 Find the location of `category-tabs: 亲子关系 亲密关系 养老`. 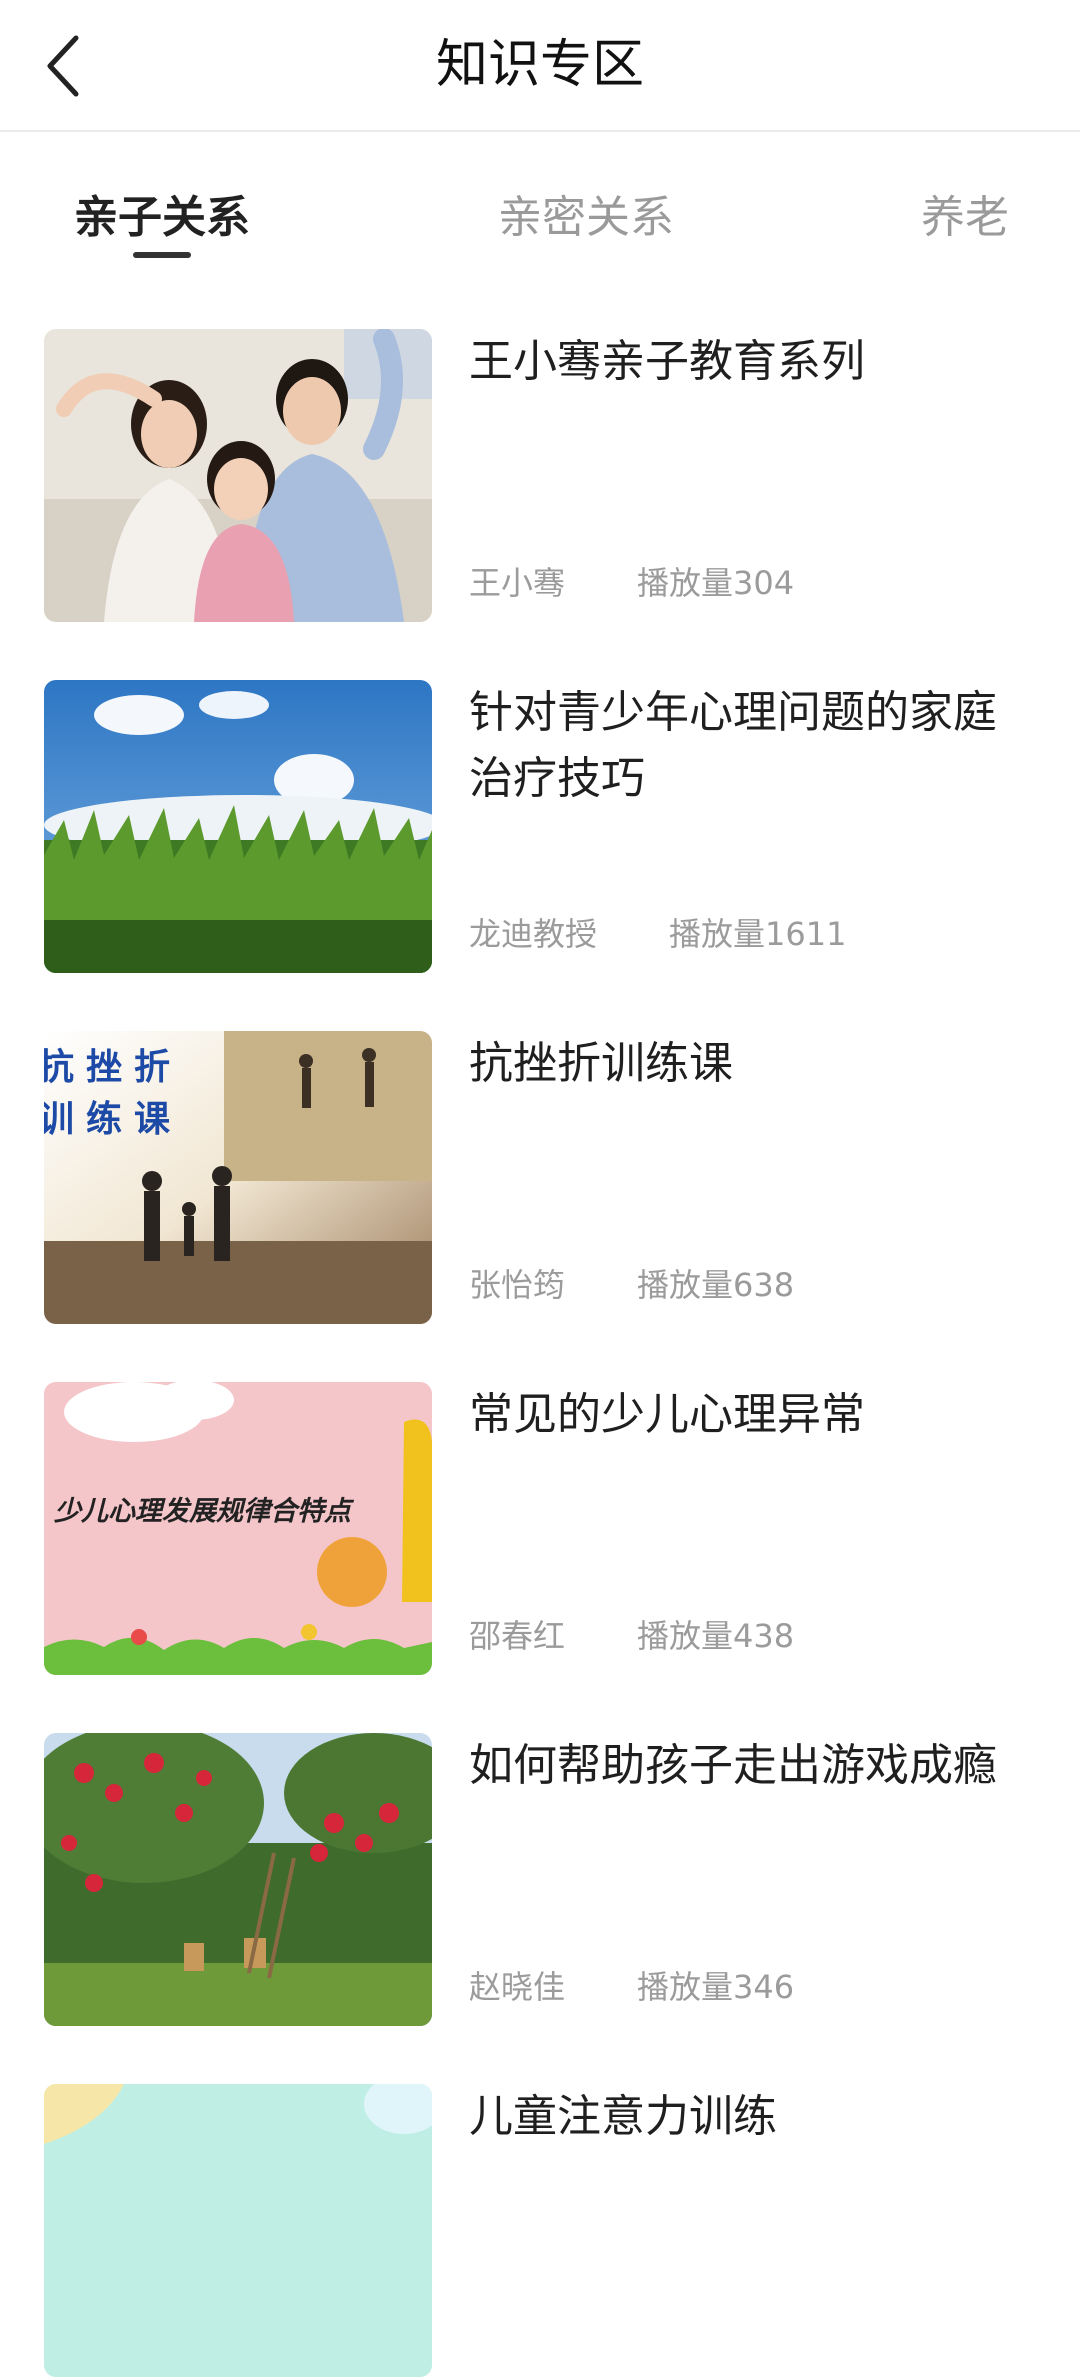

category-tabs: 亲子关系 亲密关系 养老 is located at coordinates (540, 220).